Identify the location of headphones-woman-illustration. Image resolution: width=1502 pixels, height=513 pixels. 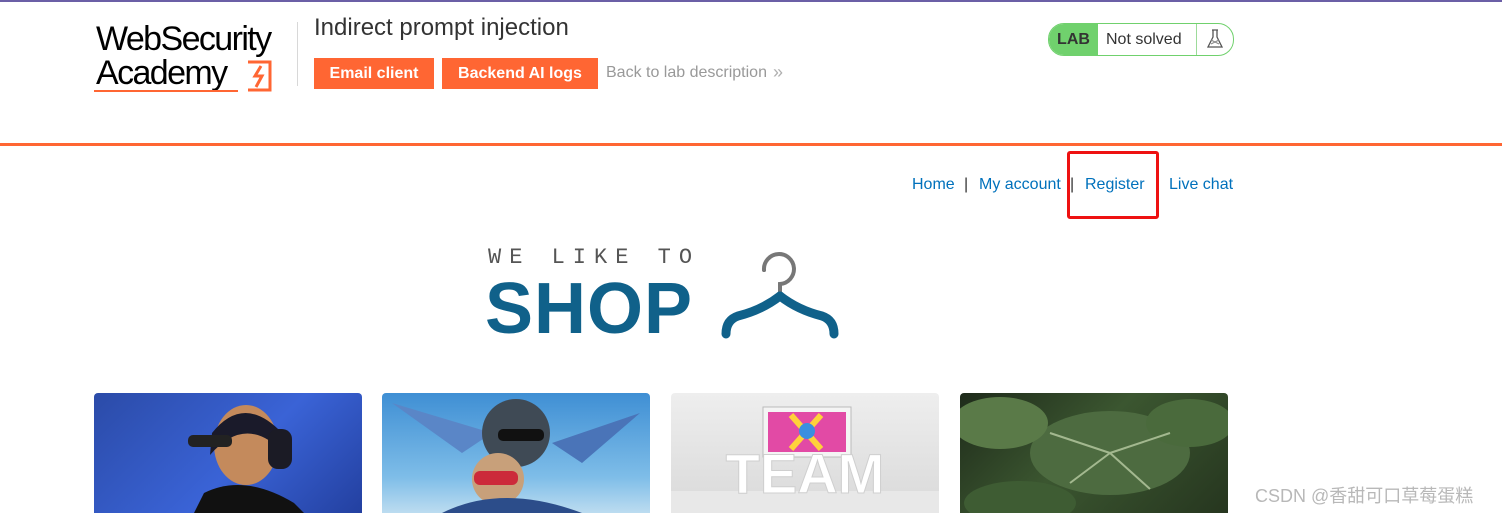
(246, 459).